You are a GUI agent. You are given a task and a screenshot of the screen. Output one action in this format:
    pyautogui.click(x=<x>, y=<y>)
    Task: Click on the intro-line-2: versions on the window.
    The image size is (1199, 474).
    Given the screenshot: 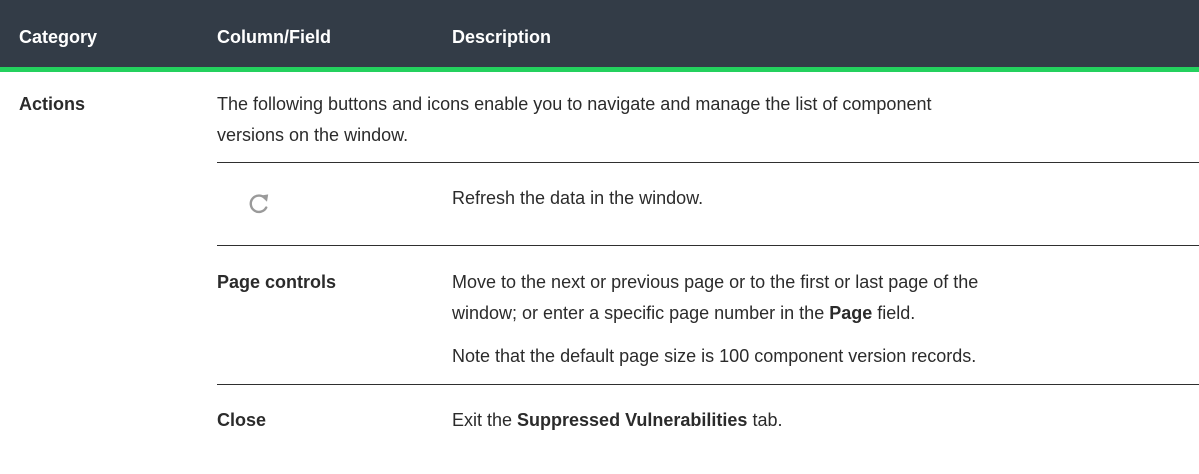 What is the action you would take?
    pyautogui.click(x=313, y=135)
    